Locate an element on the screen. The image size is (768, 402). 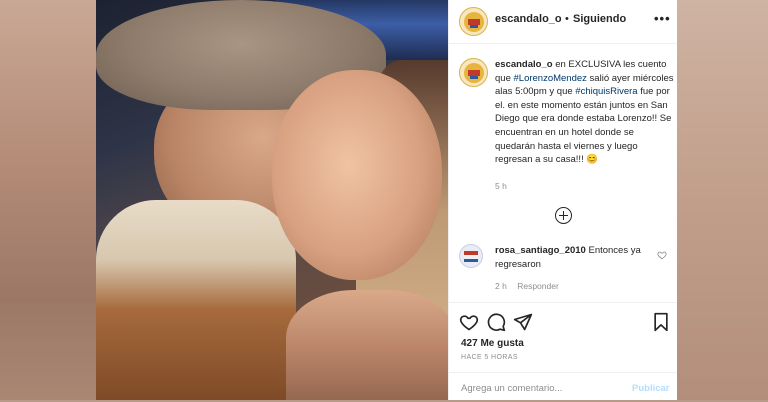
caption-author: escandalo_o is located at coordinates (524, 64).